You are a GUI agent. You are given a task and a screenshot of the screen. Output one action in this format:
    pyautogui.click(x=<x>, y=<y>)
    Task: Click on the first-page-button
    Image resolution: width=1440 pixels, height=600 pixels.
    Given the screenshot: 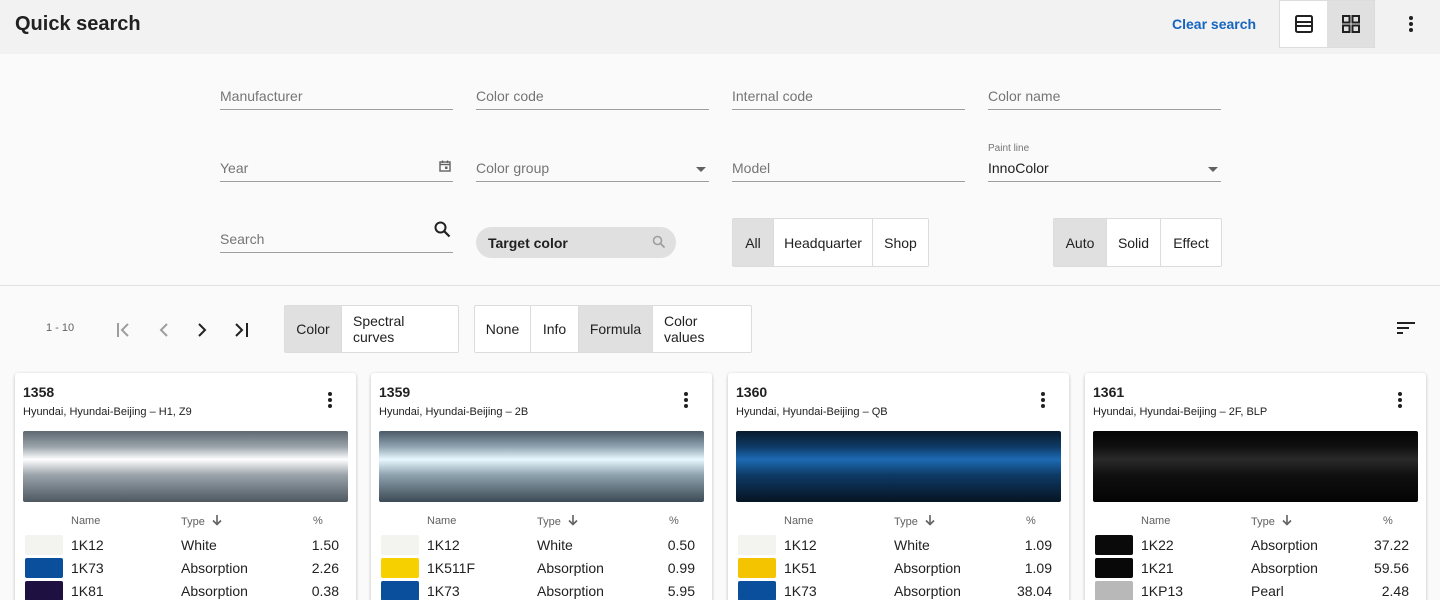 What is the action you would take?
    pyautogui.click(x=125, y=330)
    